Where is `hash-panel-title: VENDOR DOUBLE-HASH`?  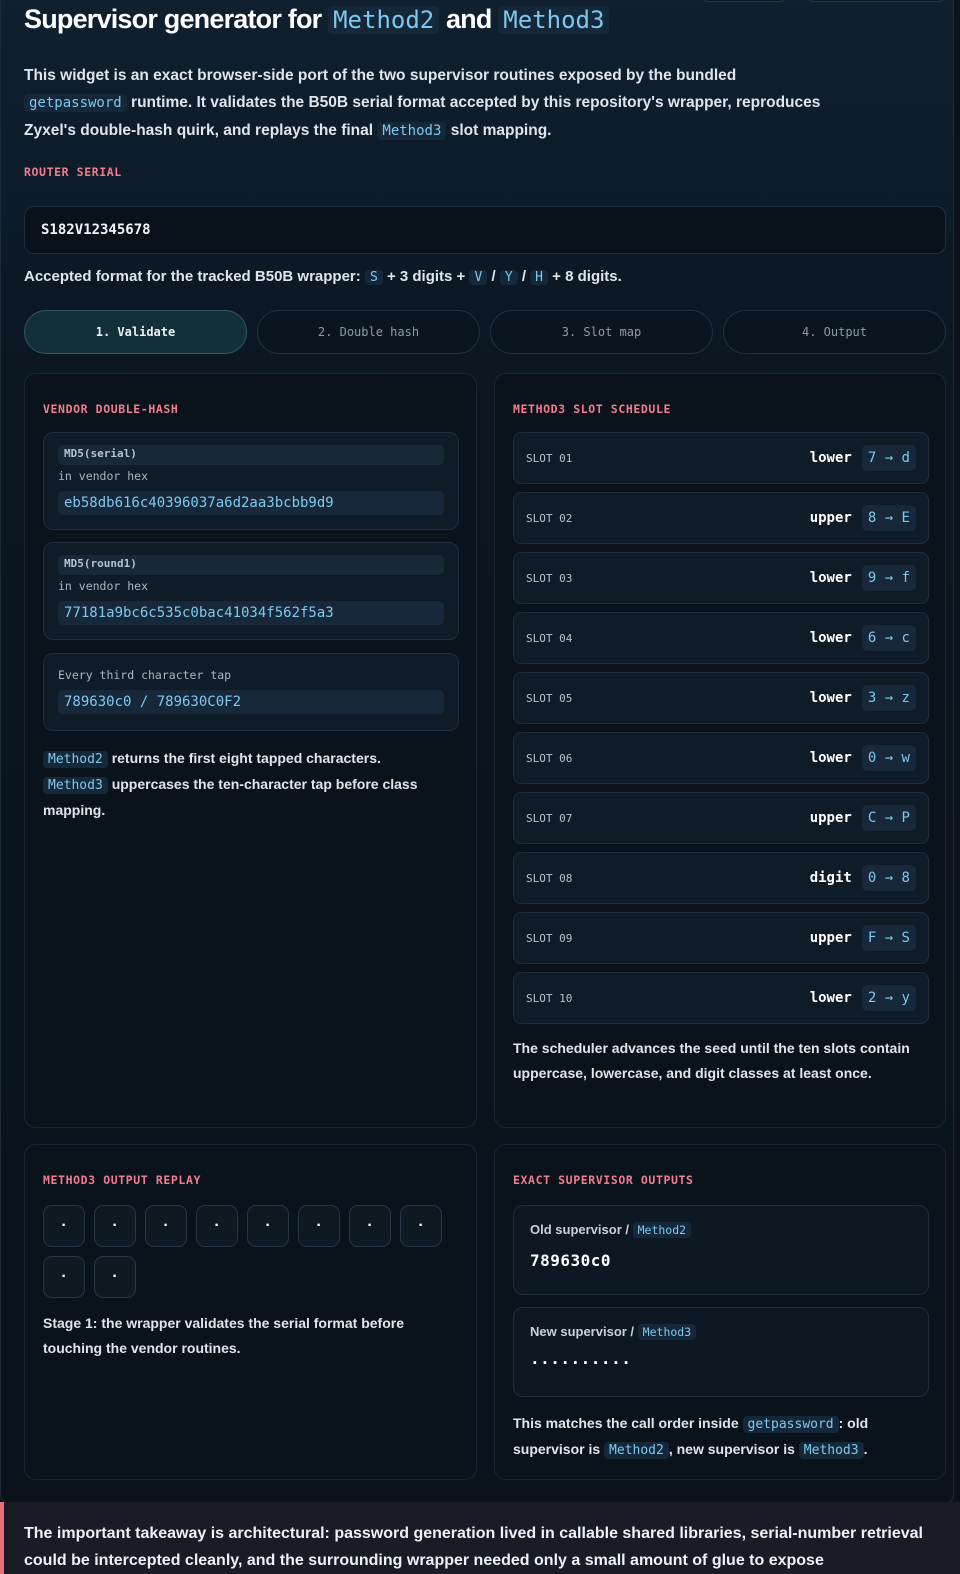
hash-panel-title: VENDOR DOUBLE-HASH is located at coordinates (111, 409).